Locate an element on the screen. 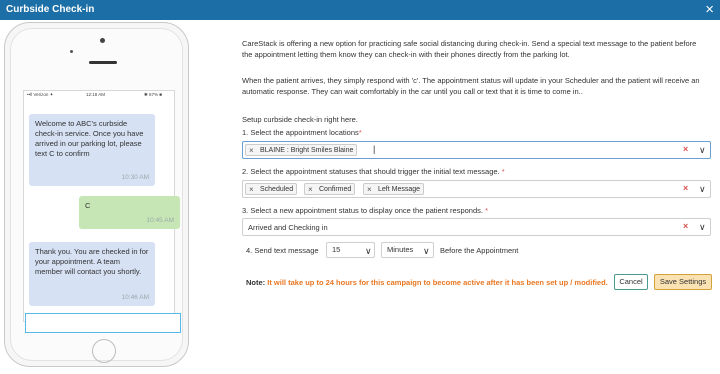 The height and width of the screenshot is (374, 720). message-time: 10:46 AM is located at coordinates (135, 297).